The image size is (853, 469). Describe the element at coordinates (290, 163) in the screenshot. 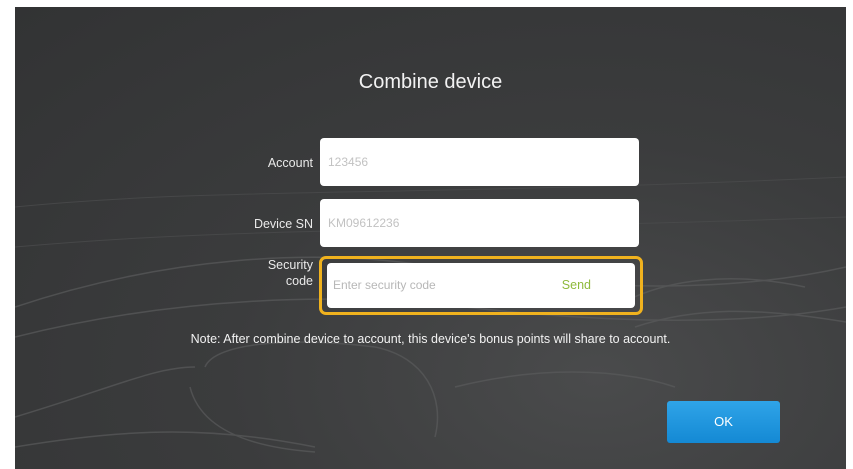

I see `account-label: Account` at that location.